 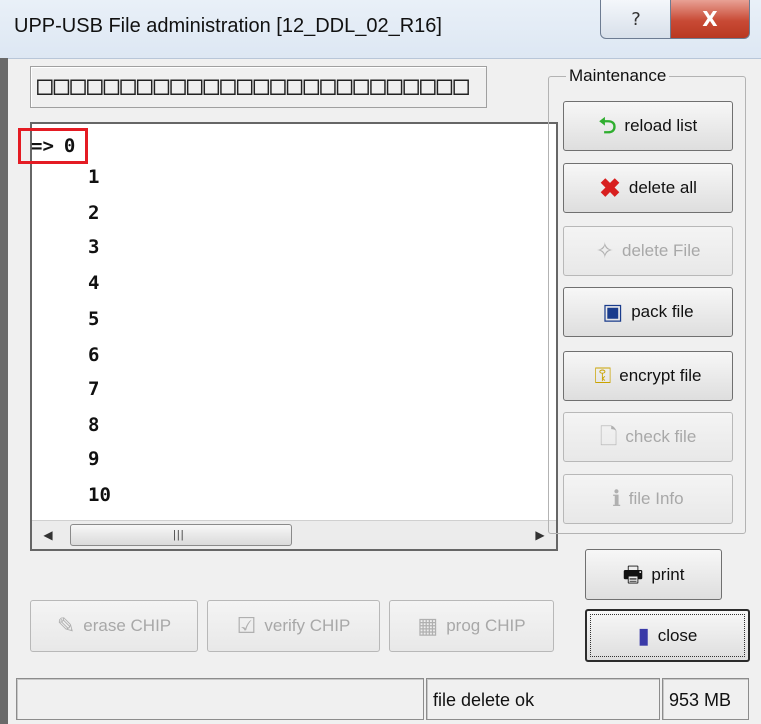 I want to click on window-left-border, so click(x=4, y=391).